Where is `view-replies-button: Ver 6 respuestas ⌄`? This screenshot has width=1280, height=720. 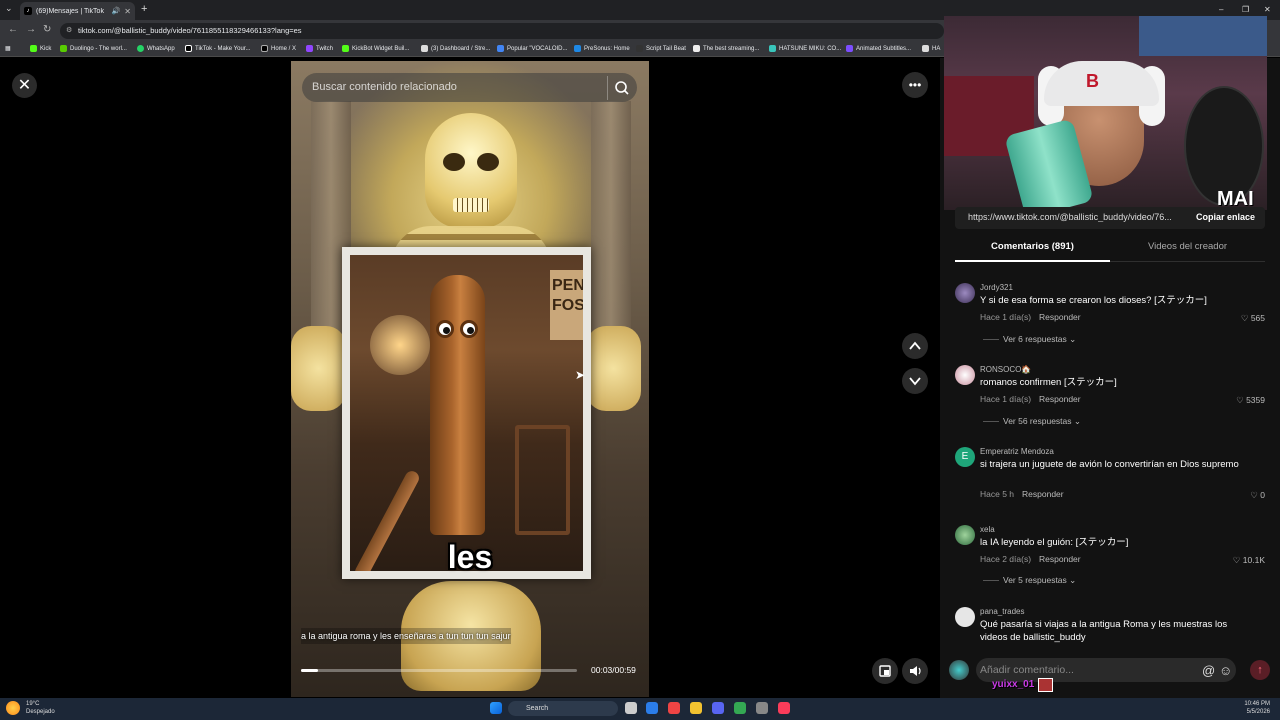 view-replies-button: Ver 6 respuestas ⌄ is located at coordinates (1029, 339).